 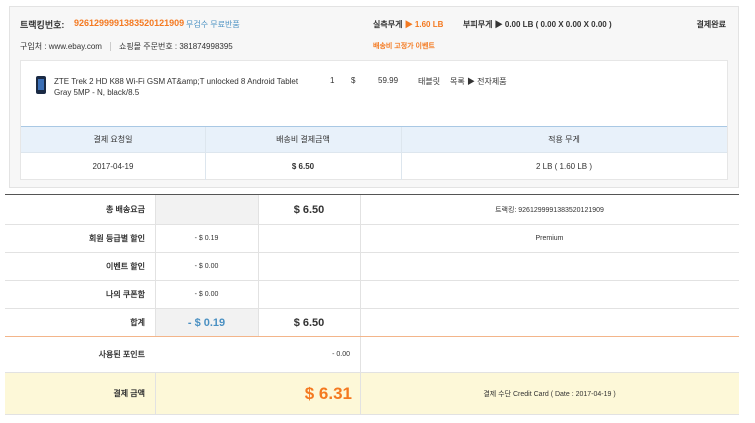 What do you see at coordinates (137, 322) in the screenshot?
I see `subtotal-label: 합계` at bounding box center [137, 322].